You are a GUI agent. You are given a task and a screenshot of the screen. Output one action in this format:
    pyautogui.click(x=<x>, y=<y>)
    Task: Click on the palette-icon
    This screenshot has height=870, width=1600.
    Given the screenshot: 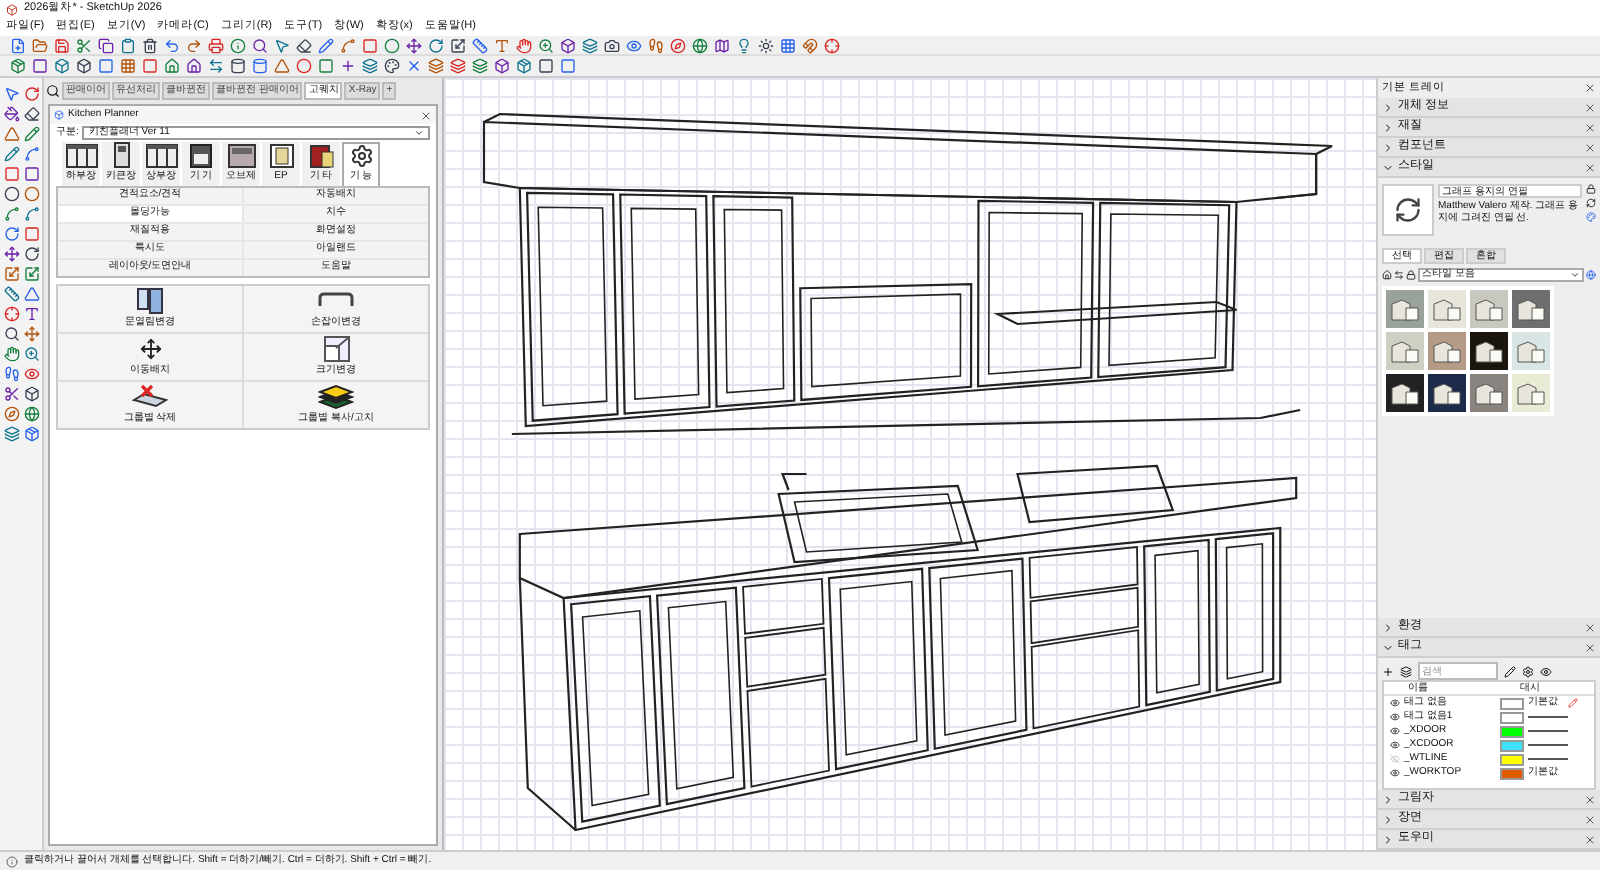 What is the action you would take?
    pyautogui.click(x=391, y=66)
    